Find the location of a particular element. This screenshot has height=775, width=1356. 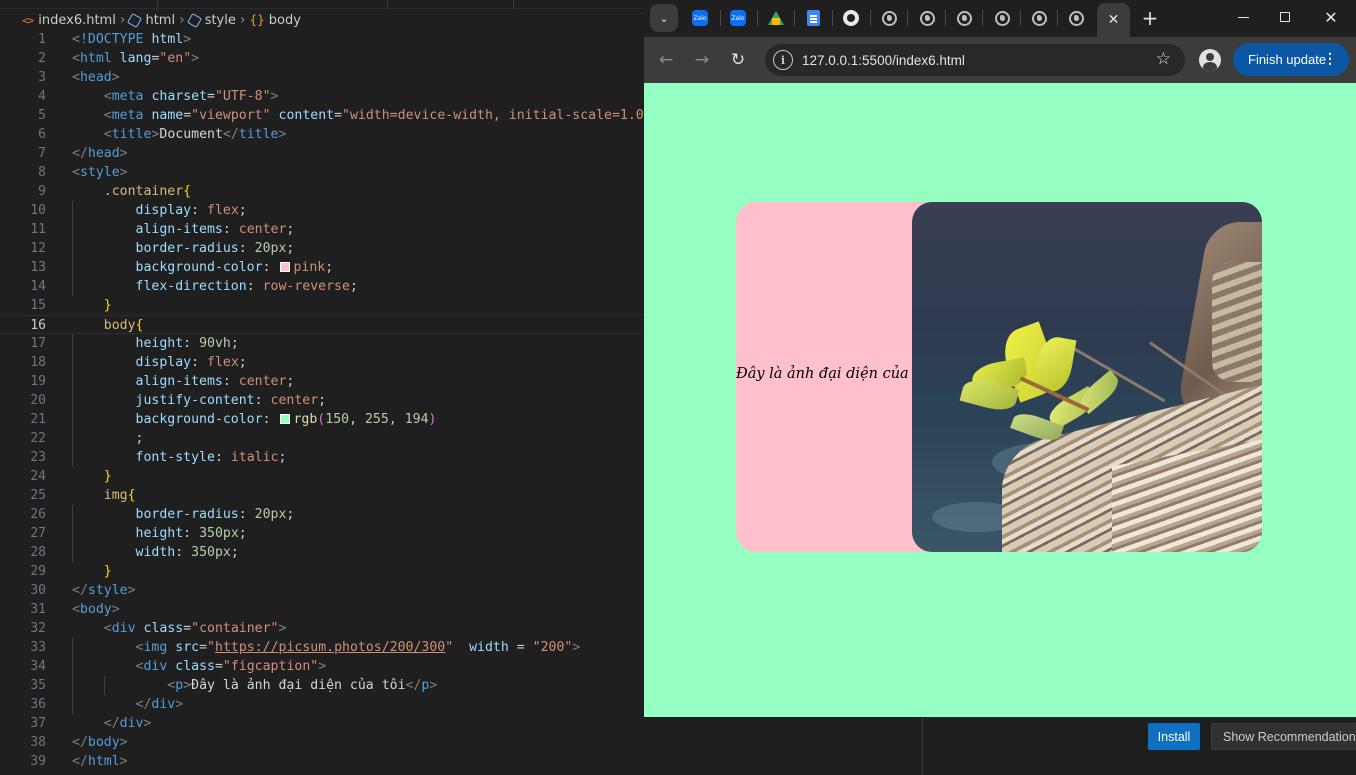

code-text: <div class="figcaption"> is located at coordinates (231, 666).